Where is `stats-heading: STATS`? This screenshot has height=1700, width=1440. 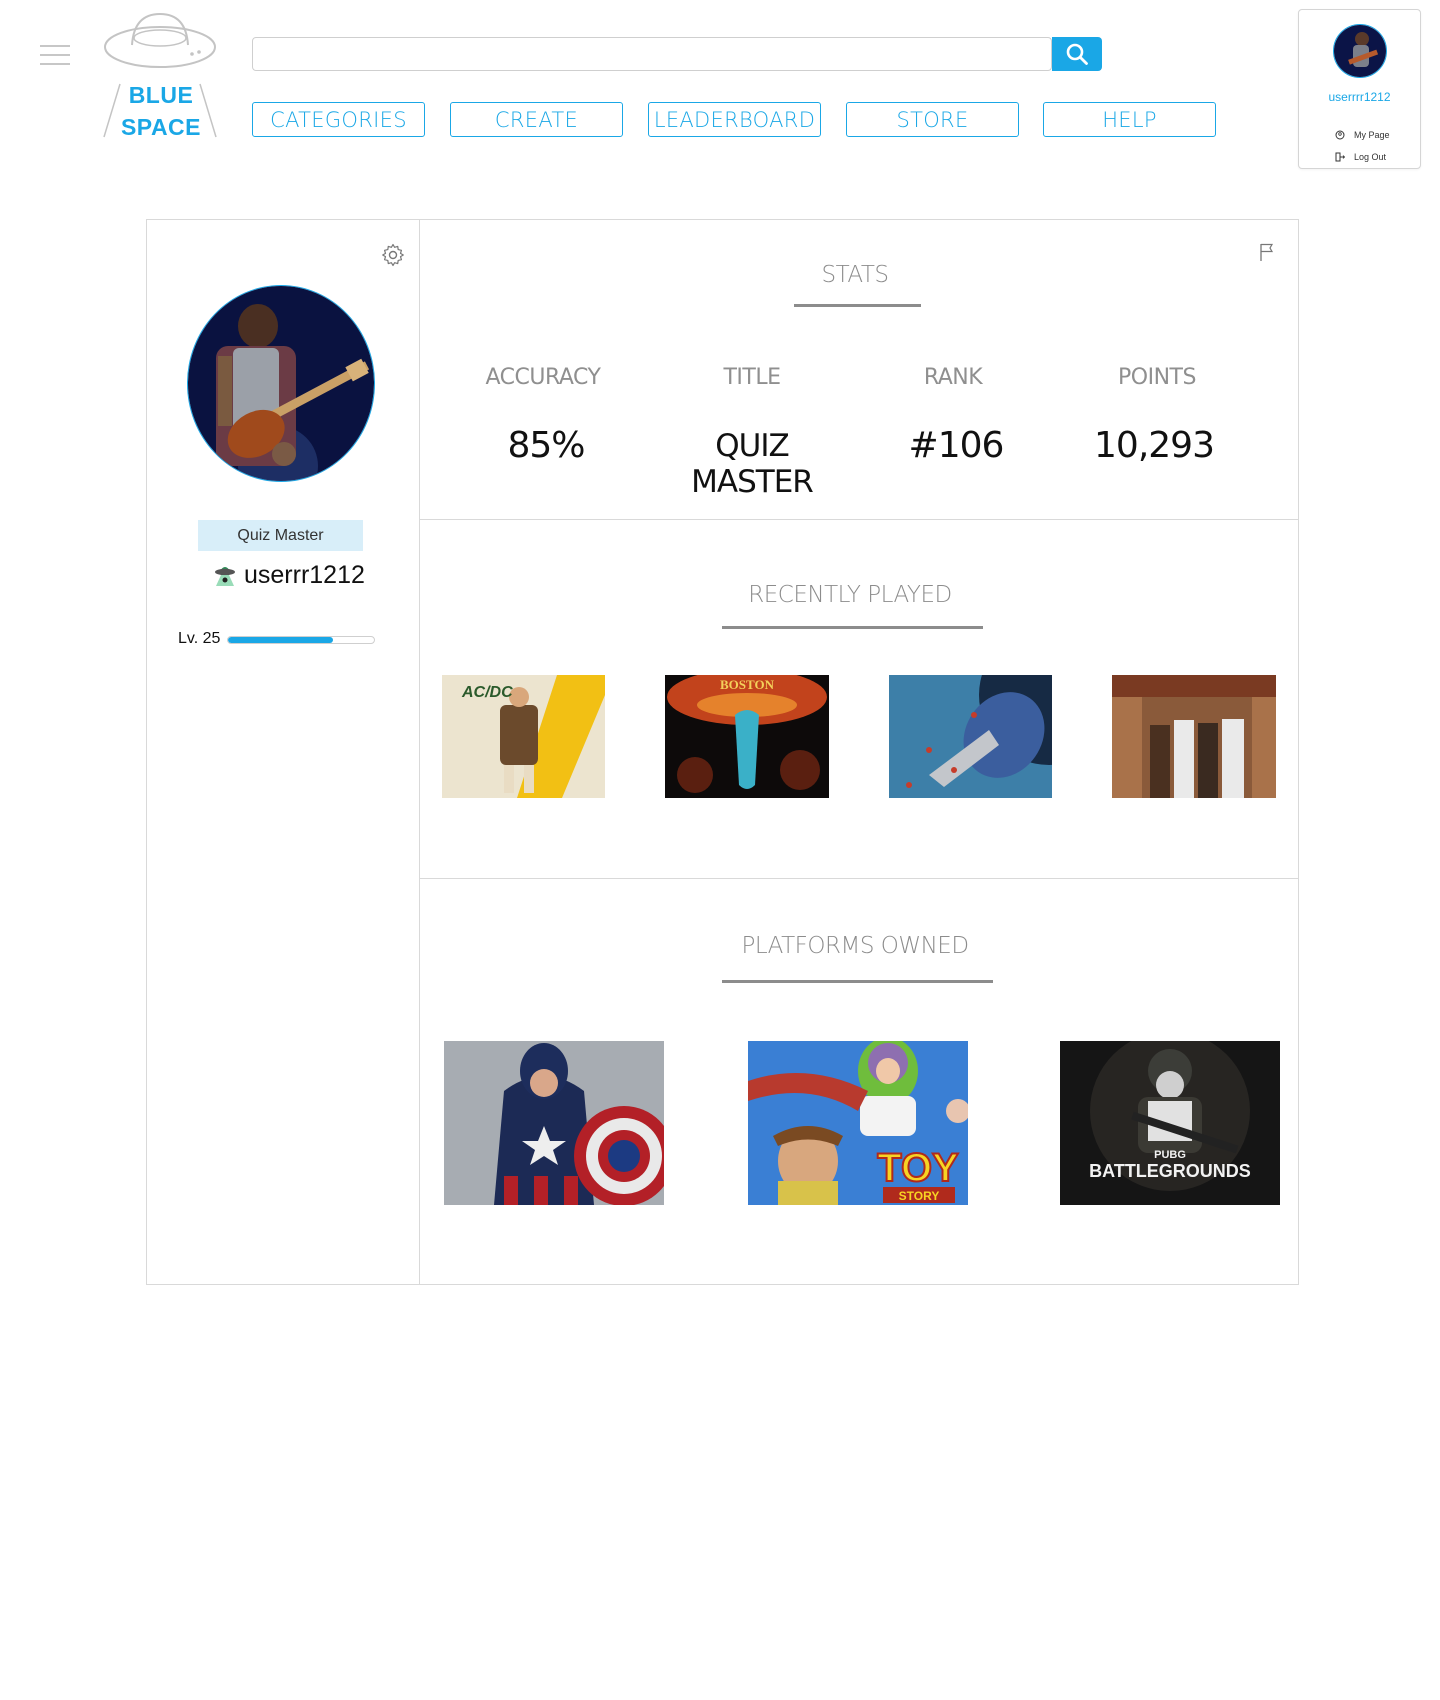 stats-heading: STATS is located at coordinates (855, 275).